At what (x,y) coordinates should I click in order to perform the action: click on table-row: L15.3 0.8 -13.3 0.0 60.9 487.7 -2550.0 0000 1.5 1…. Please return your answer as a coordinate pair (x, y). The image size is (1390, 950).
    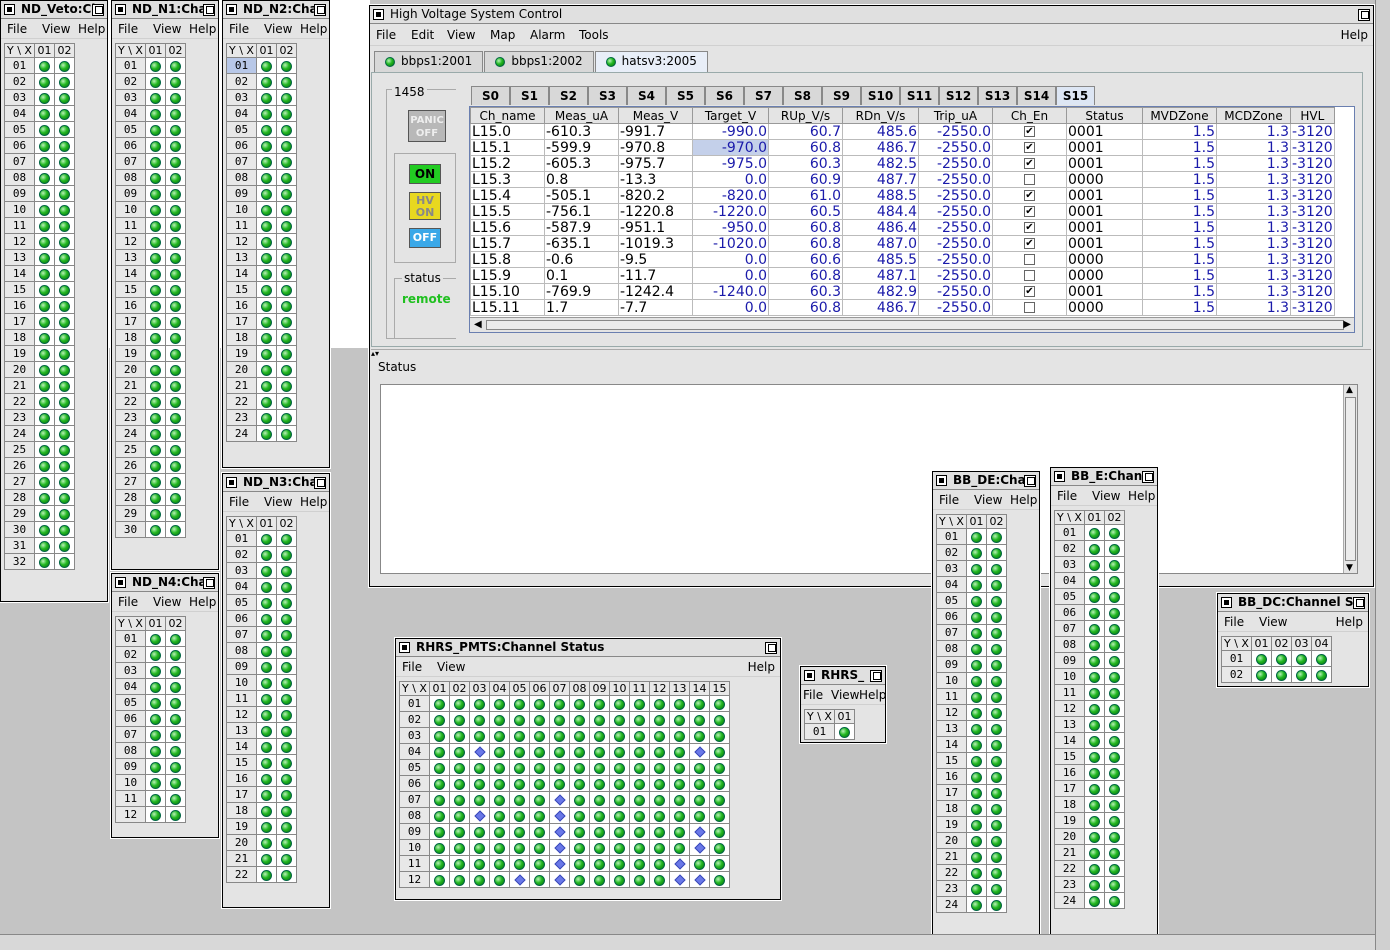
    Looking at the image, I should click on (902, 179).